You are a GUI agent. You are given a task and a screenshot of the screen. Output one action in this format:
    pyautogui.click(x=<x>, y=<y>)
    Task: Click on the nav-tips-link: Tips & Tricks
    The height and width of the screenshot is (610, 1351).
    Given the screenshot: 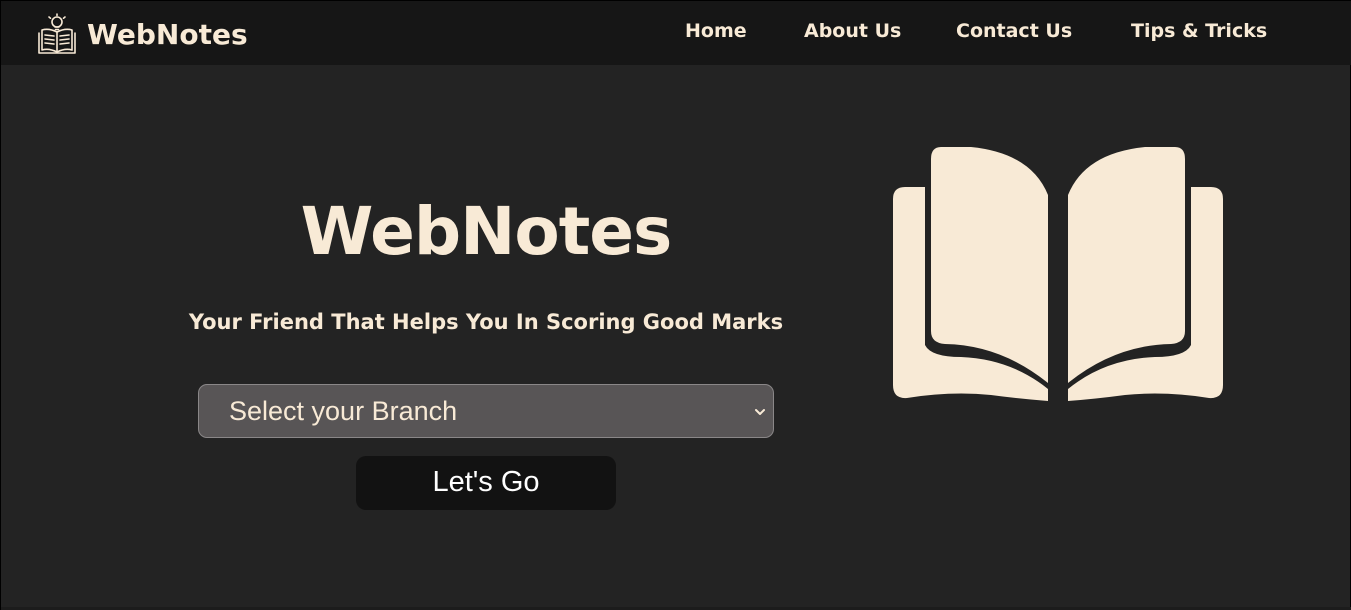 What is the action you would take?
    pyautogui.click(x=1199, y=31)
    